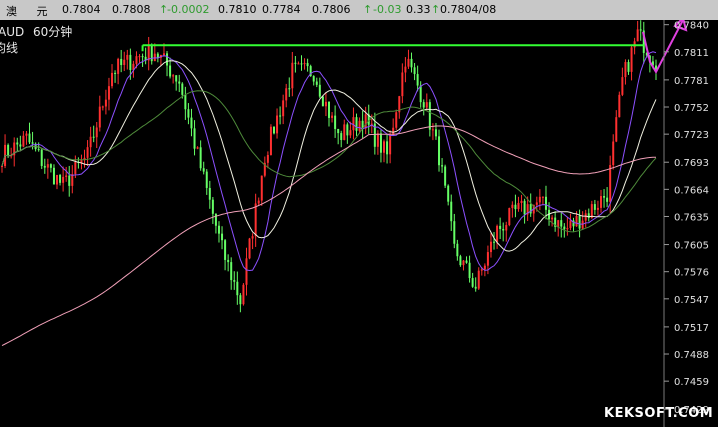  What do you see at coordinates (237, 9) in the screenshot?
I see `high-price: 0.7810` at bounding box center [237, 9].